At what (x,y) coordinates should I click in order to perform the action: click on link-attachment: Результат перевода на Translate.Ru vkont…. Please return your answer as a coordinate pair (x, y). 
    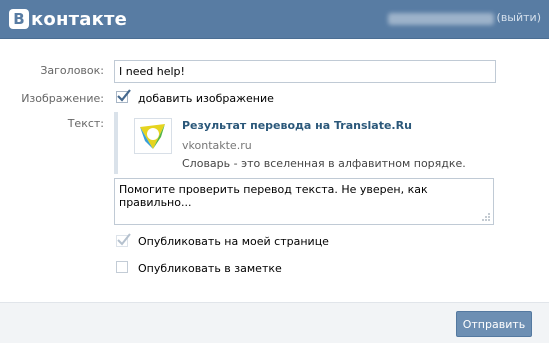
    Looking at the image, I should click on (300, 143).